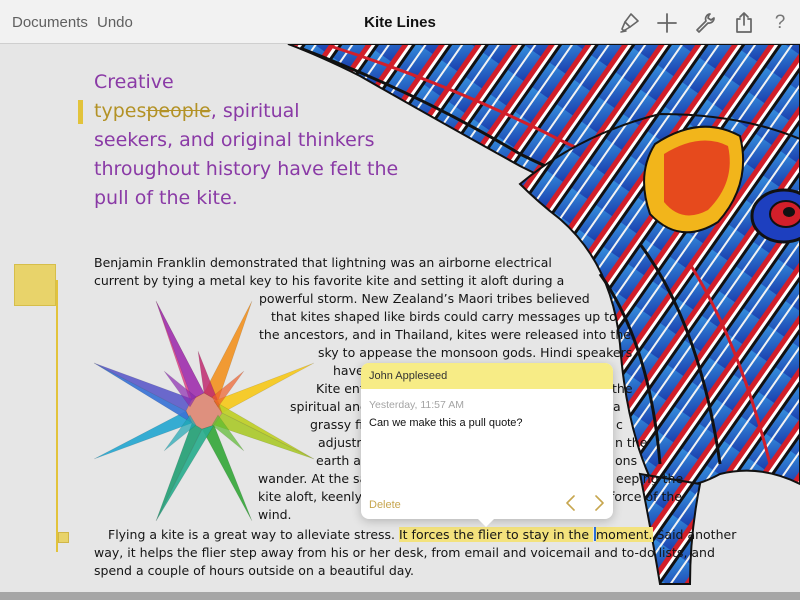 This screenshot has height=600, width=800. What do you see at coordinates (626, 460) in the screenshot?
I see `text-line: ons` at bounding box center [626, 460].